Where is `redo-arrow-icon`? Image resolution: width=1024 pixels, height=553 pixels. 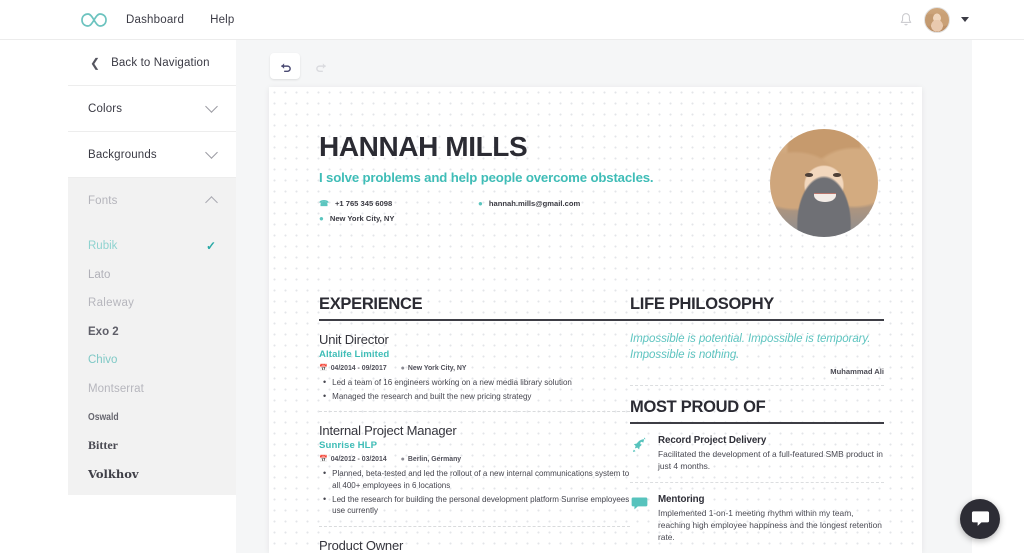 redo-arrow-icon is located at coordinates (320, 67).